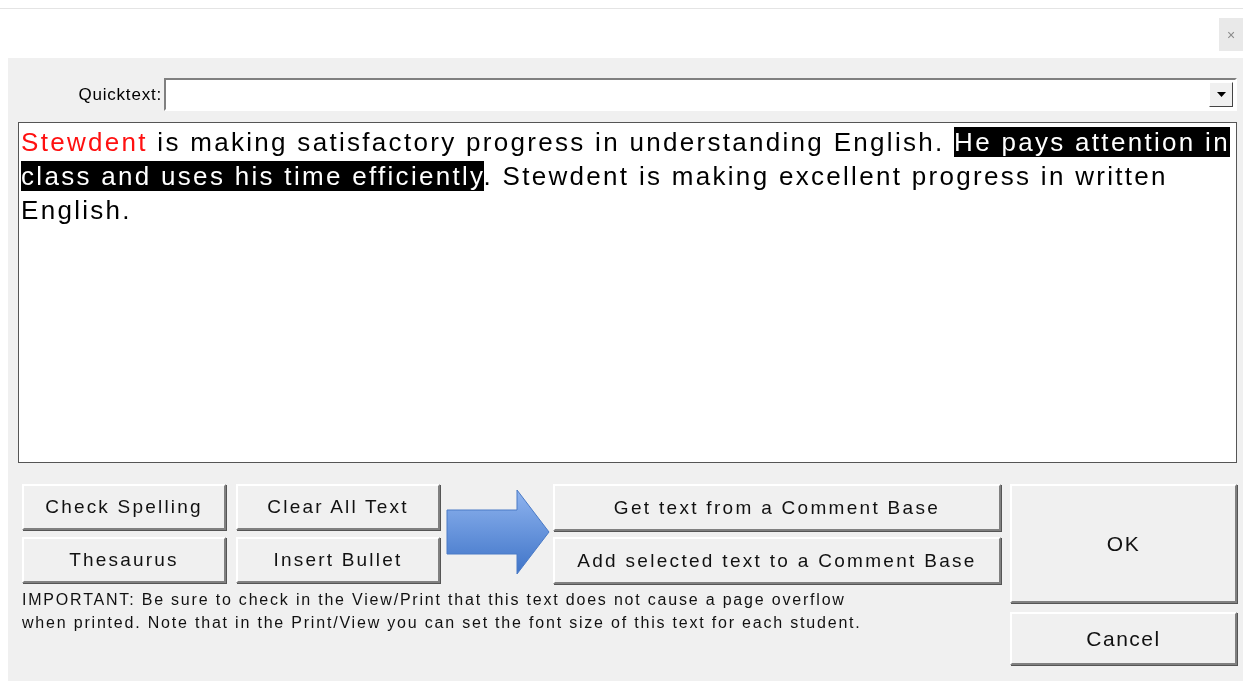  What do you see at coordinates (119, 94) in the screenshot?
I see `quicktext-label: Quicktext:` at bounding box center [119, 94].